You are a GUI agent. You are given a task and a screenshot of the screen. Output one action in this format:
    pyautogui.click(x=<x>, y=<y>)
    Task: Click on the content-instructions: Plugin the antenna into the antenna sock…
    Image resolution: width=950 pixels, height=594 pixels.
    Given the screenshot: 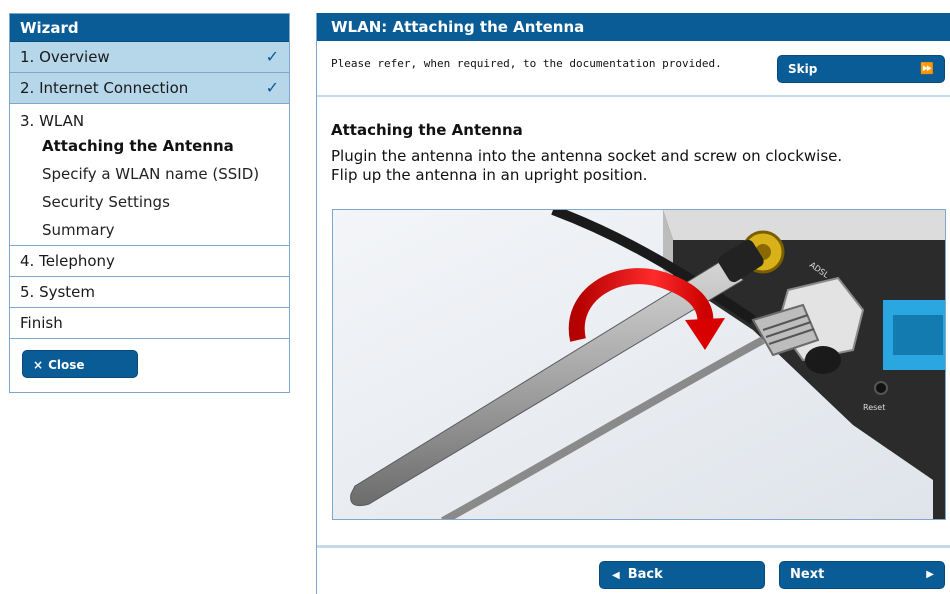 What is the action you would take?
    pyautogui.click(x=631, y=166)
    